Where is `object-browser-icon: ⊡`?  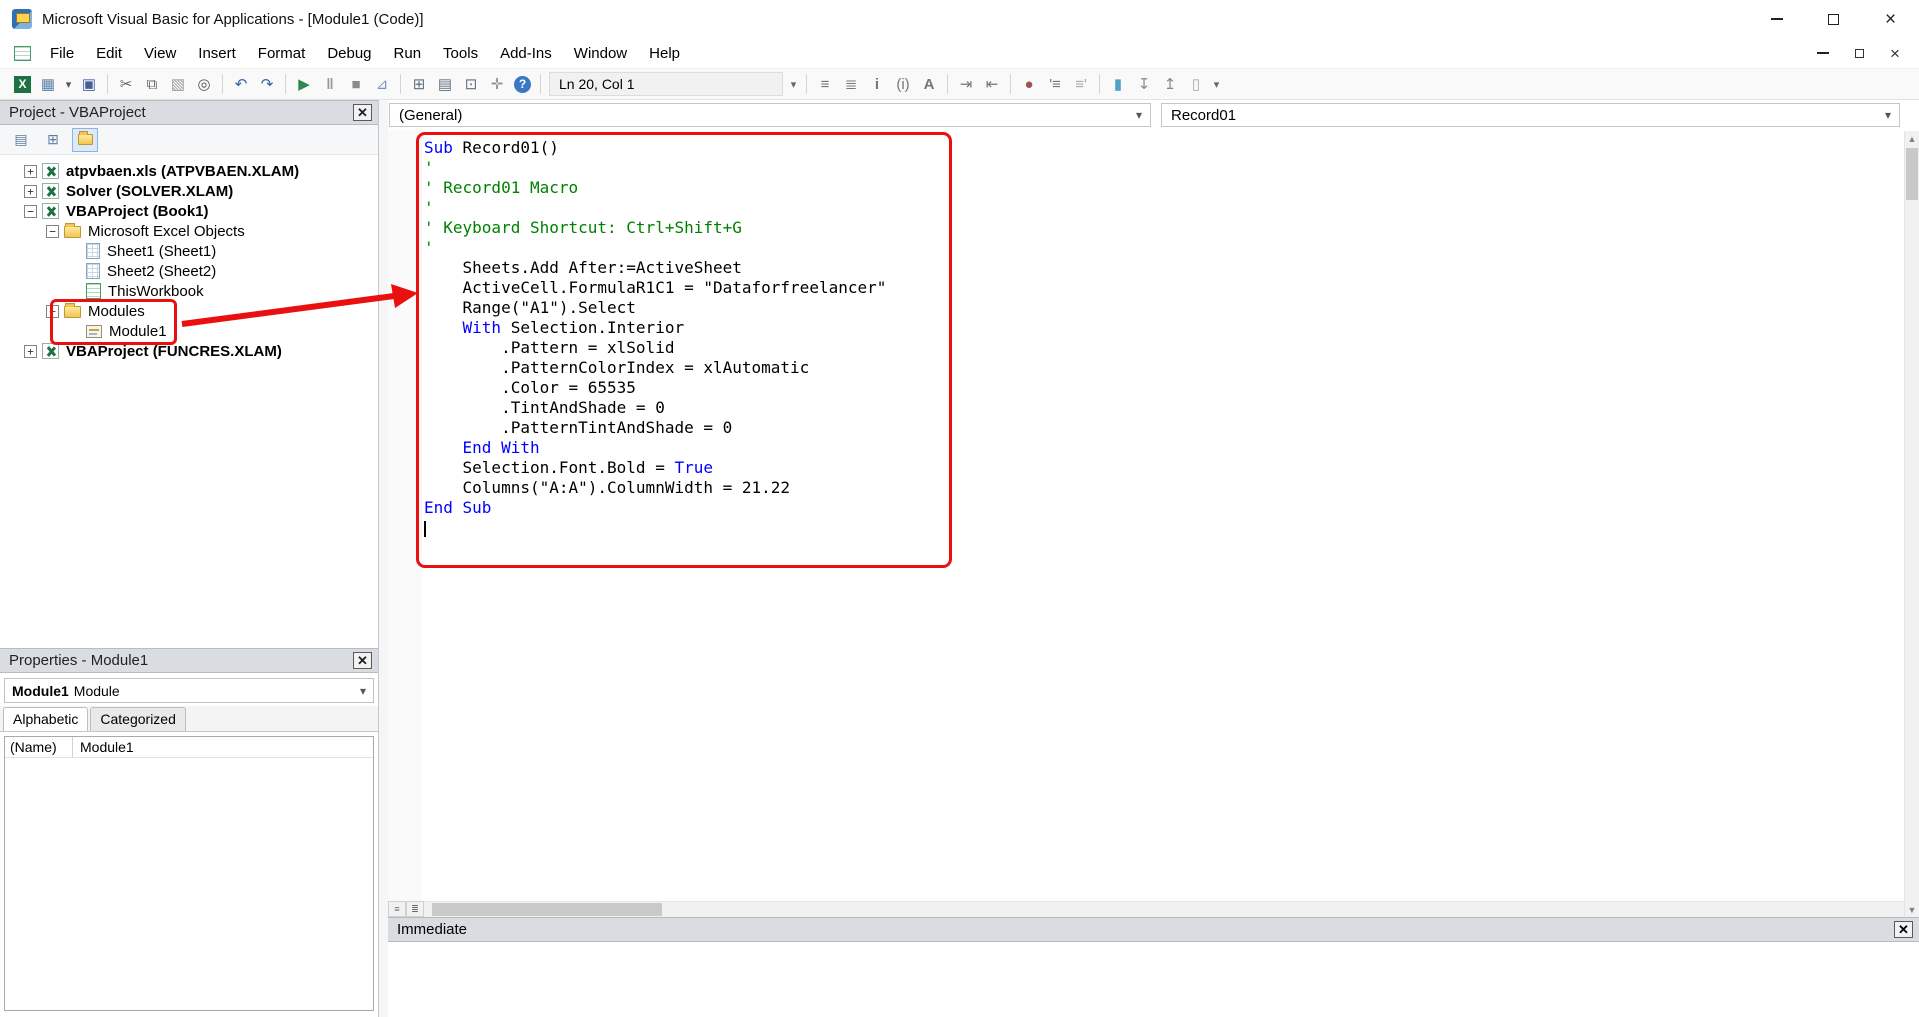
object-browser-icon: ⊡ is located at coordinates (471, 84).